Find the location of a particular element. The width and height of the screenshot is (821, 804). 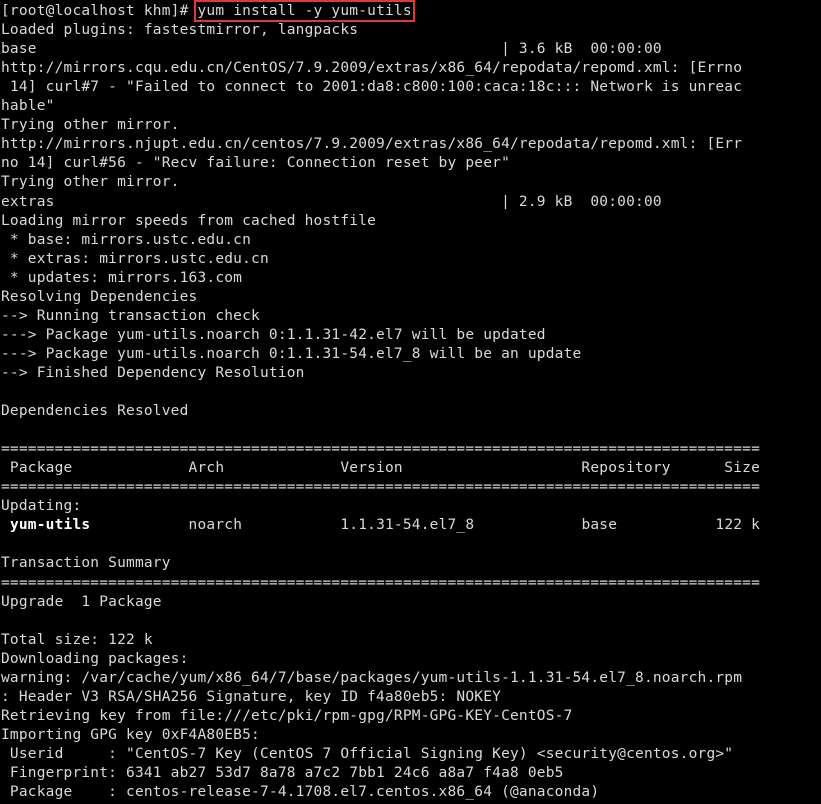

output-line: Downloading packages: is located at coordinates (95, 658).